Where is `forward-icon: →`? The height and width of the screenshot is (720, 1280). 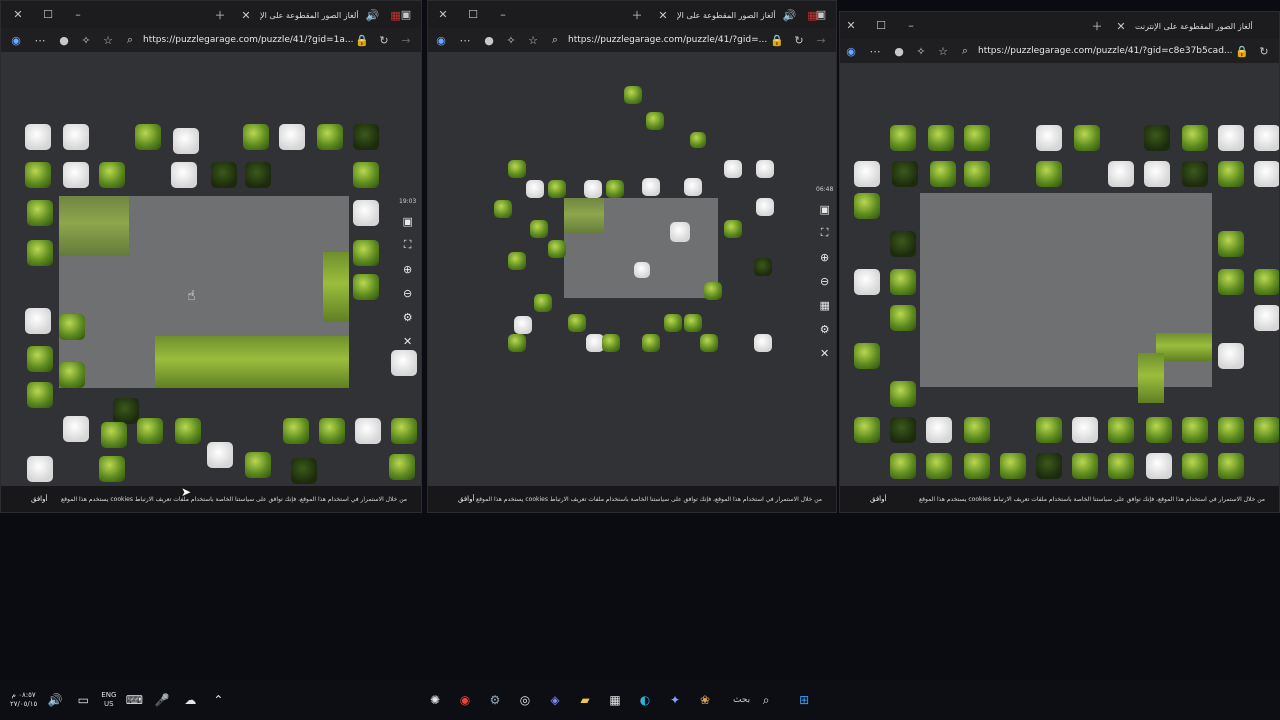
forward-icon: → is located at coordinates (406, 40).